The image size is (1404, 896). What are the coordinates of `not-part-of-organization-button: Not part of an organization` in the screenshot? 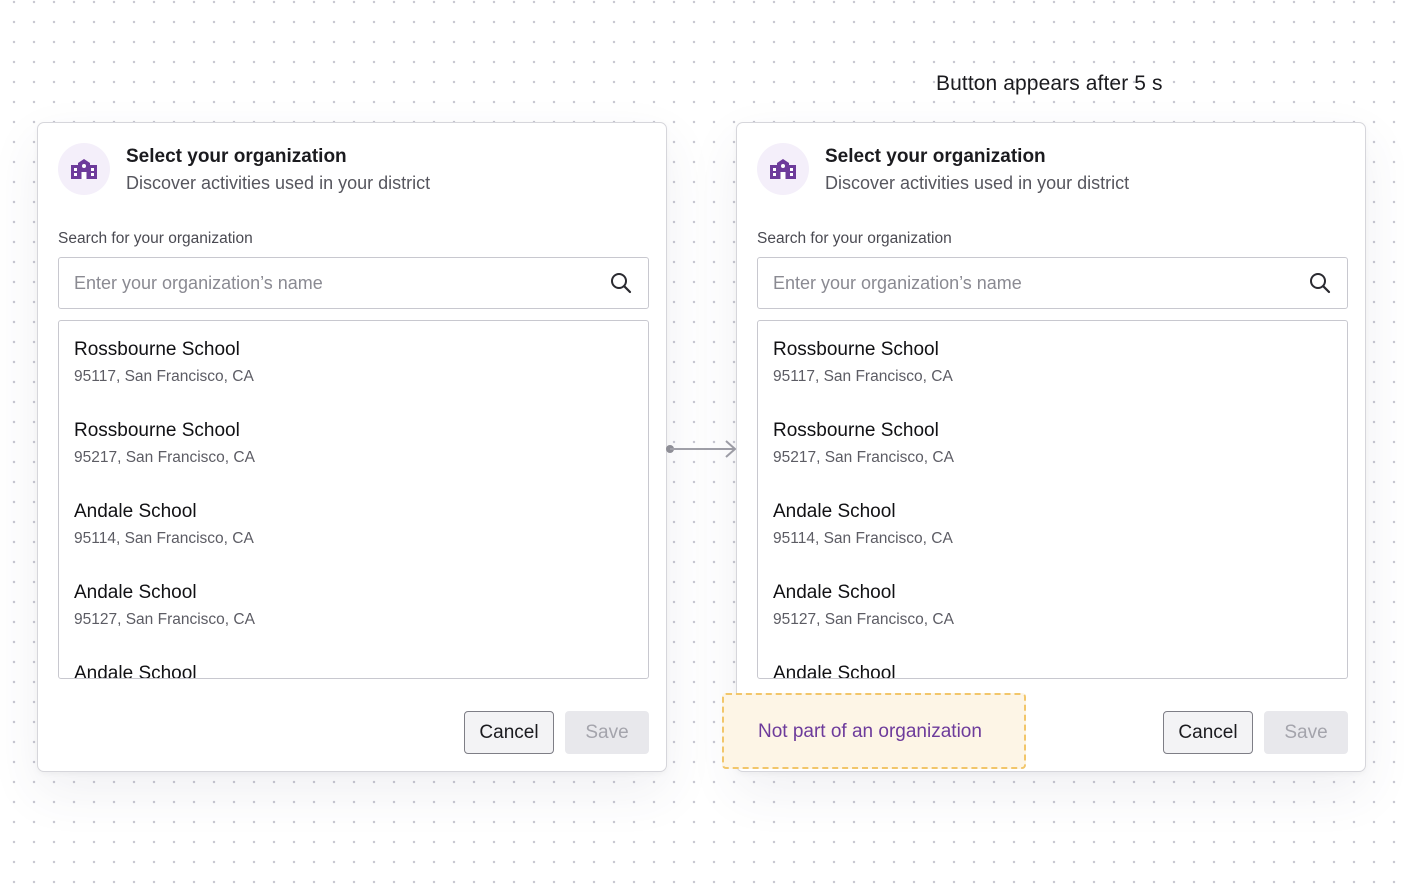 It's located at (870, 732).